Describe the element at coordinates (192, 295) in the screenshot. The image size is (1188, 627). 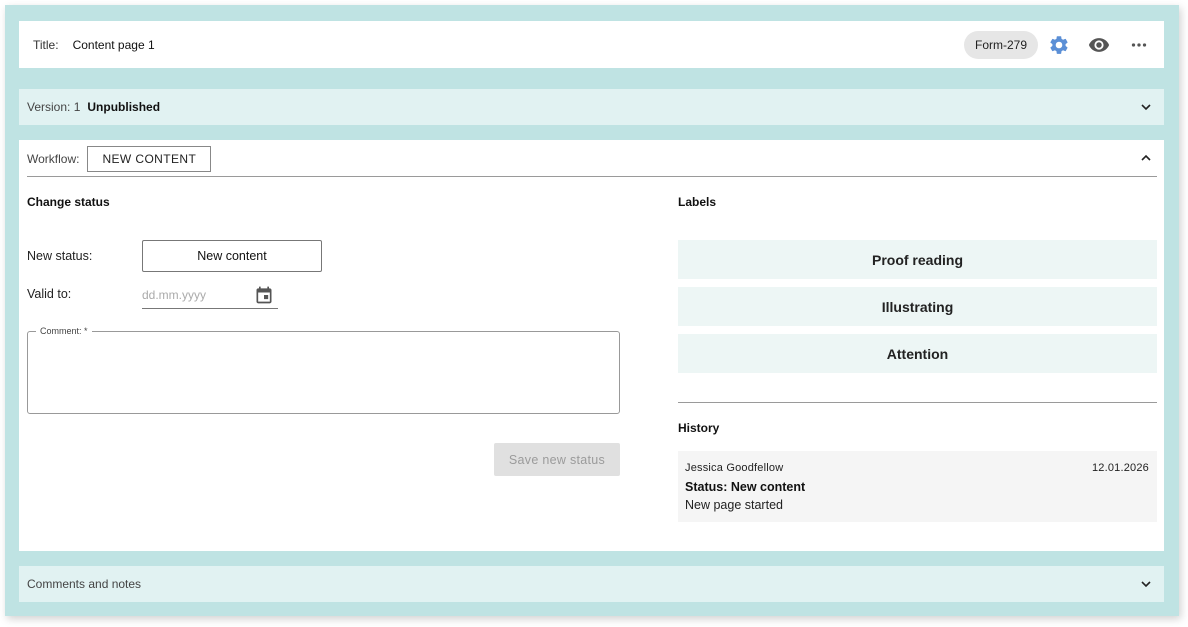
I see `valid-to-input` at that location.